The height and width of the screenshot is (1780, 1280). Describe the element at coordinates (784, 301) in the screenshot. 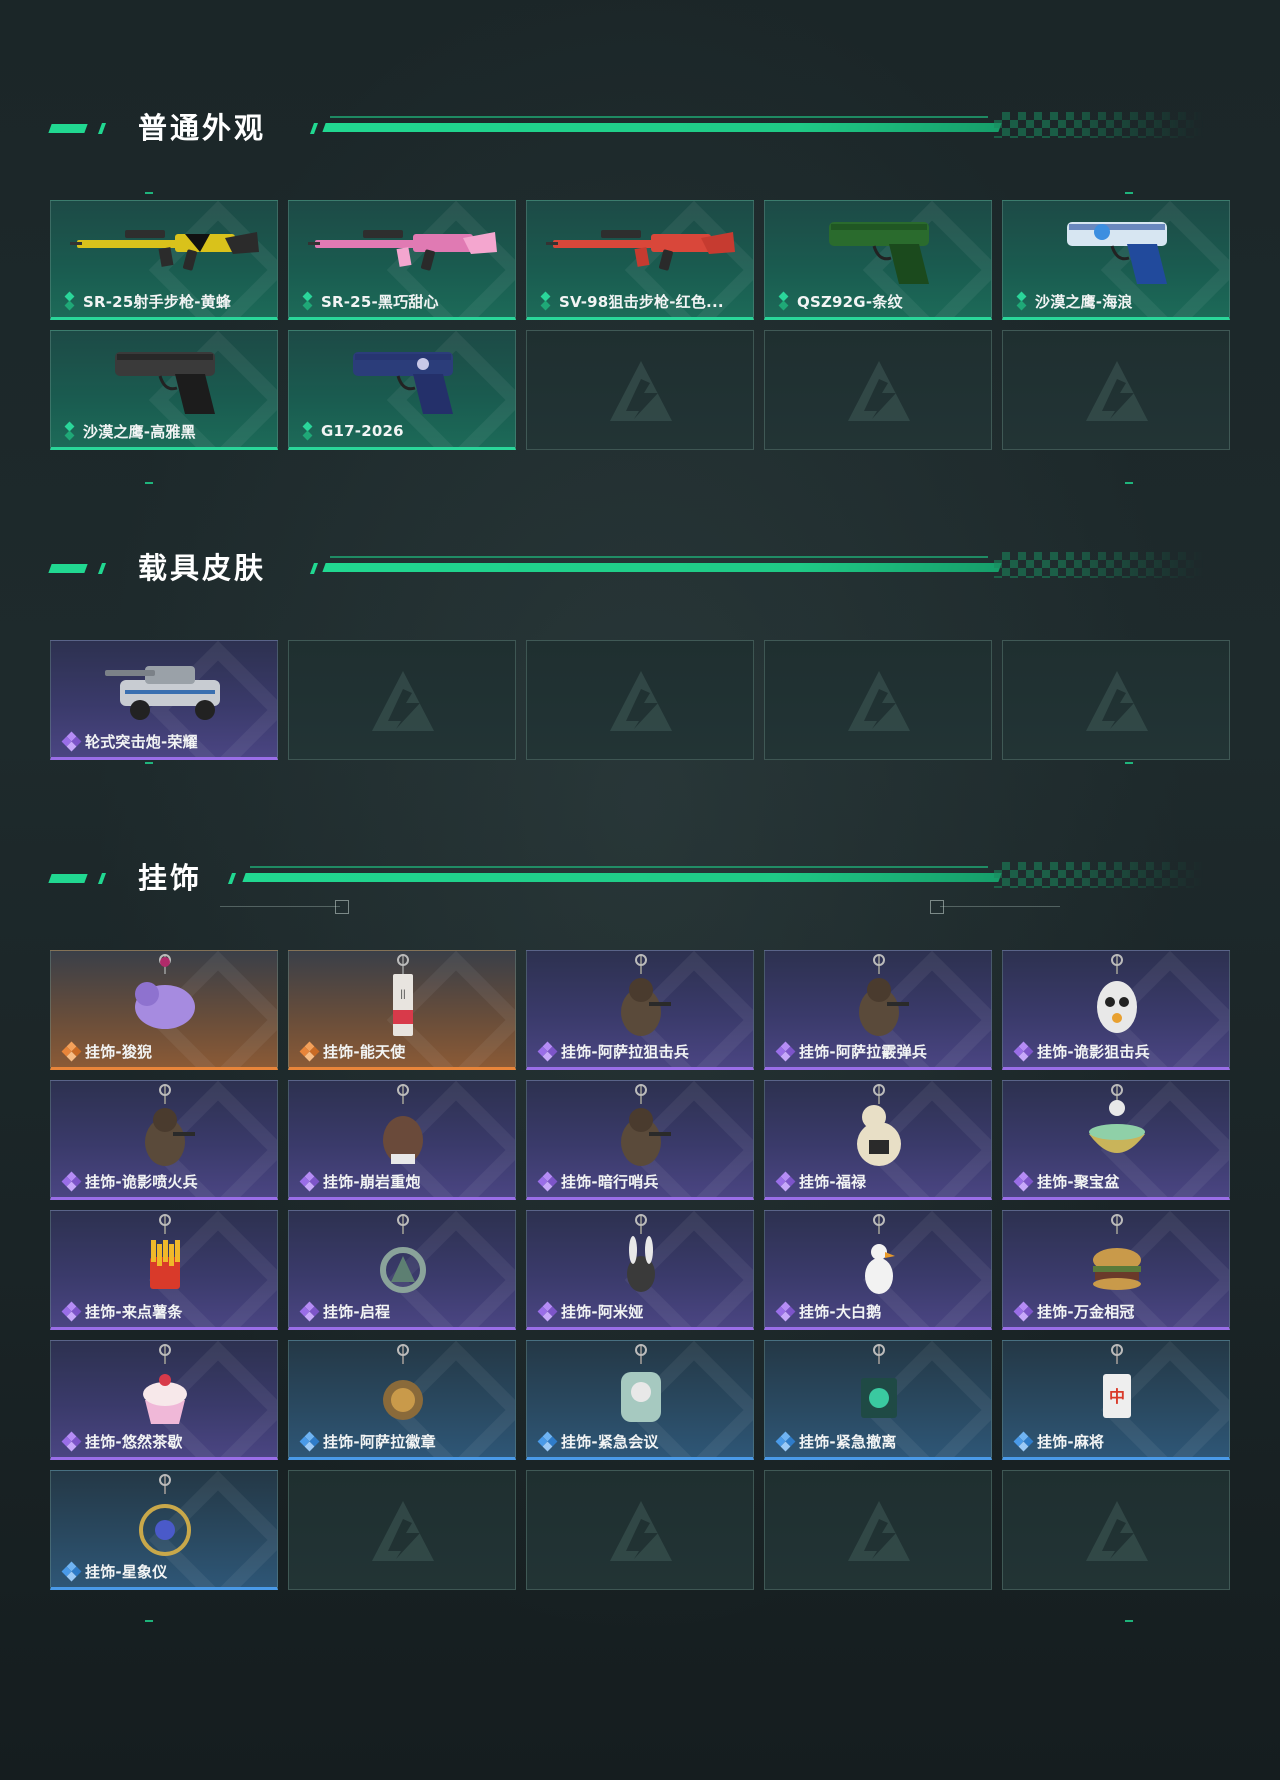

I see `rarity-green-icon` at that location.